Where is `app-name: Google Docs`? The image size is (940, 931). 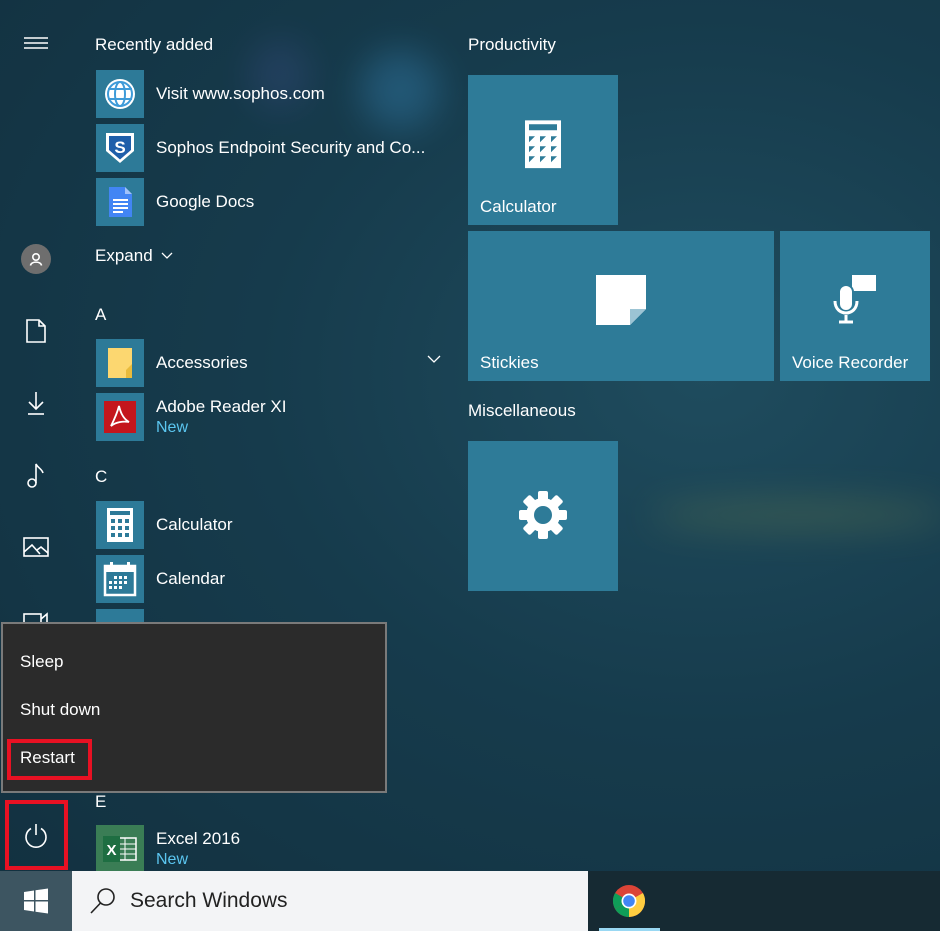
app-name: Google Docs is located at coordinates (205, 201).